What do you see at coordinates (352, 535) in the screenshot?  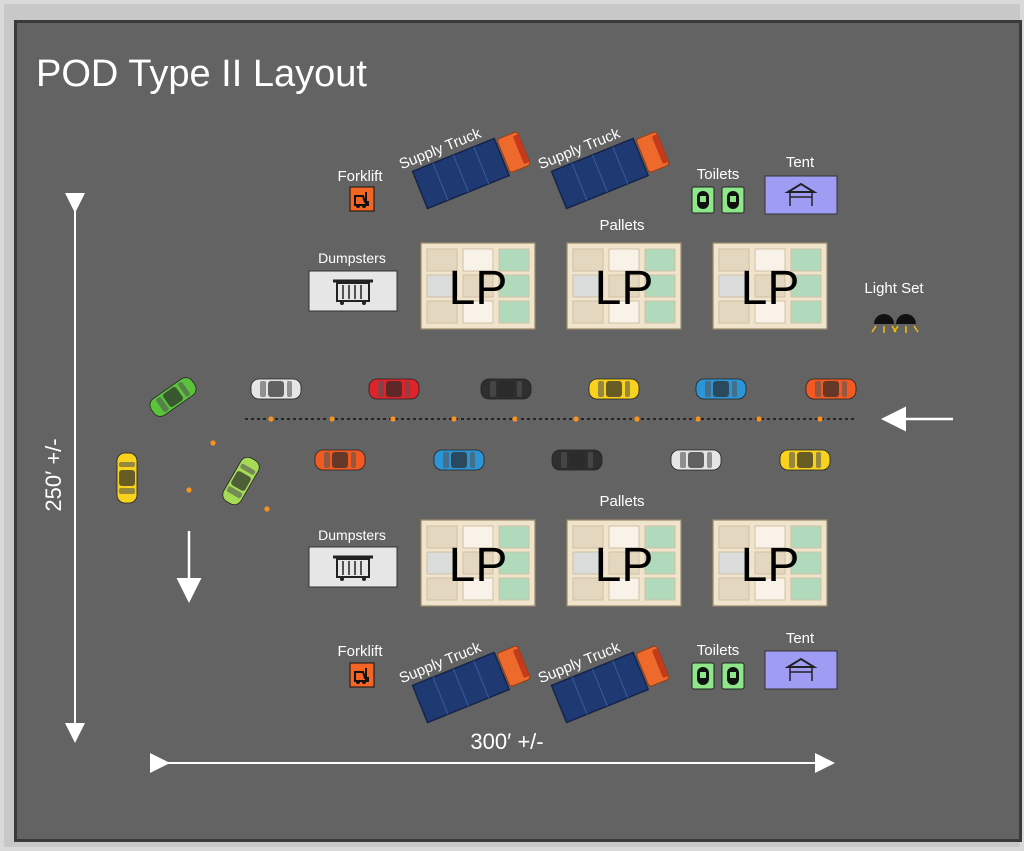 I see `dumpsters-label-bottom: Dumpsters` at bounding box center [352, 535].